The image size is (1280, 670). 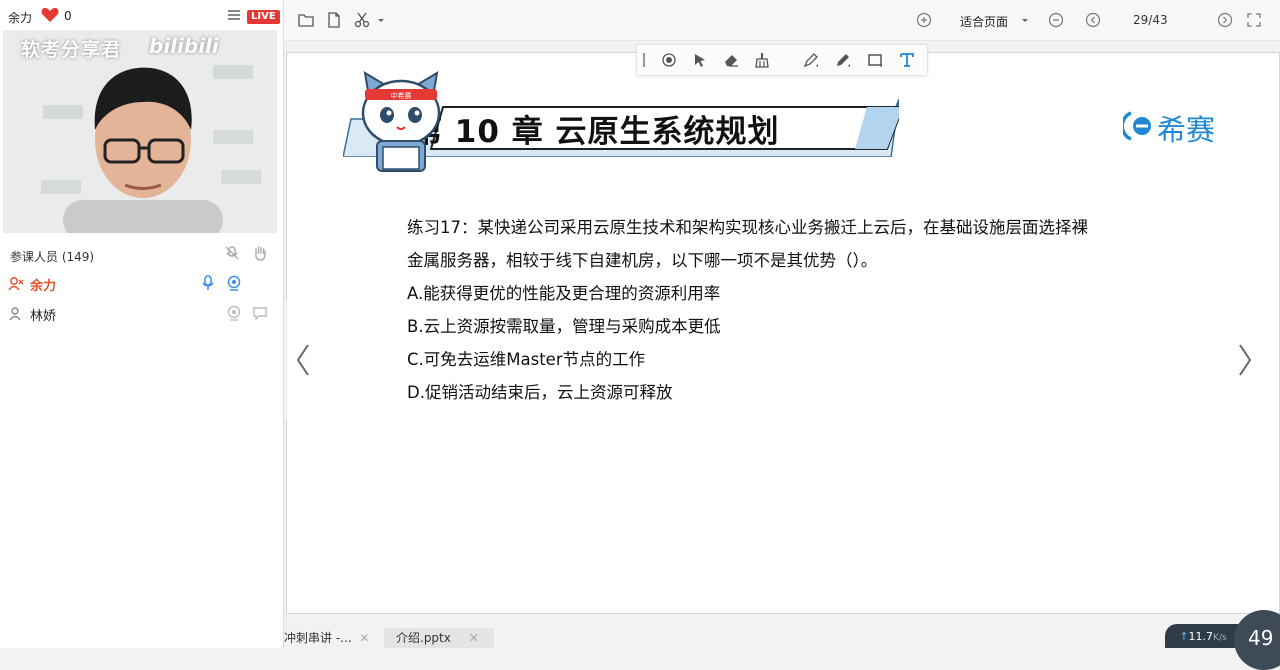 What do you see at coordinates (526, 359) in the screenshot?
I see `option-c: C.可免去运维Master节点的工作` at bounding box center [526, 359].